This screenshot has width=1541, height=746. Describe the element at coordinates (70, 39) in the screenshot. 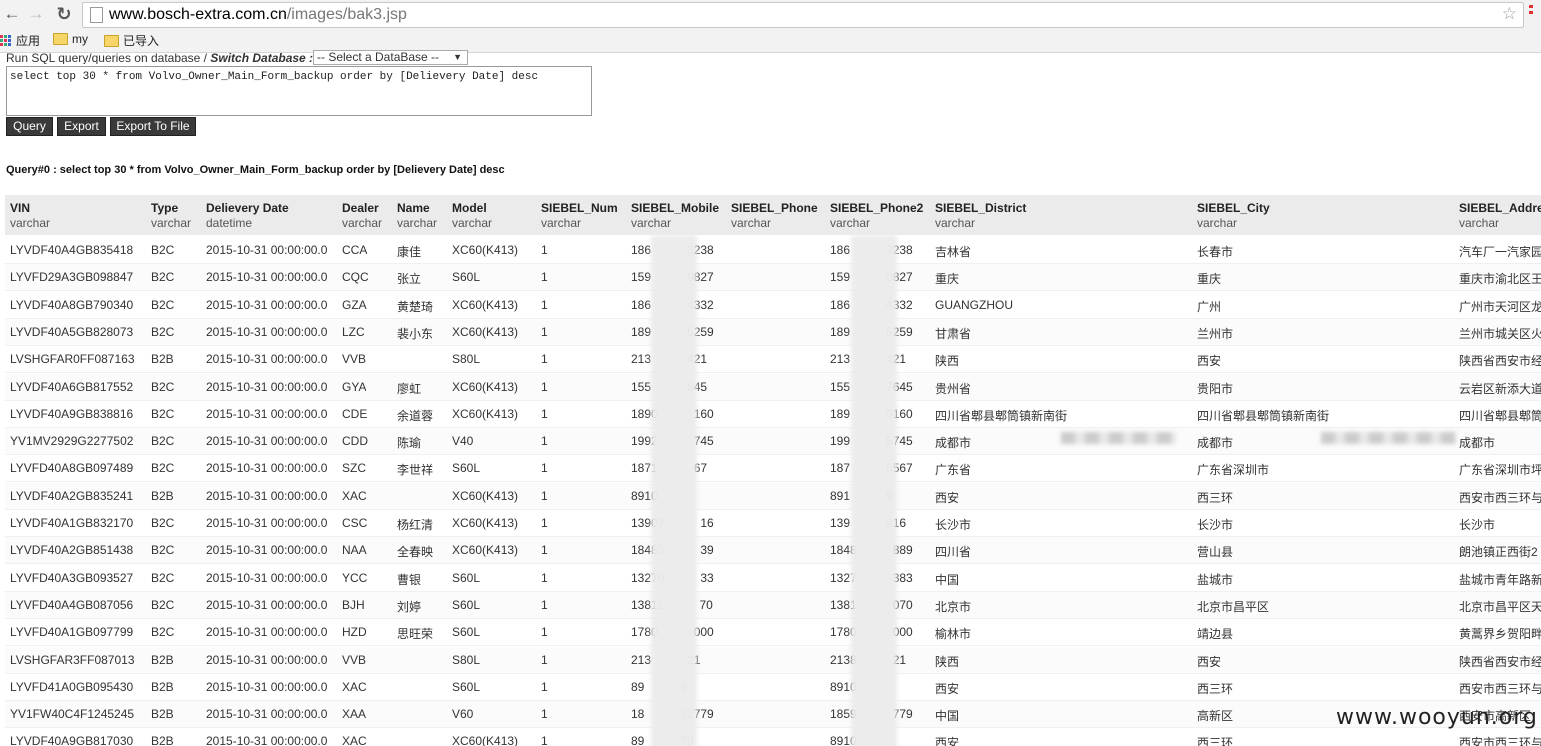

I see `bookmark-my: my` at that location.